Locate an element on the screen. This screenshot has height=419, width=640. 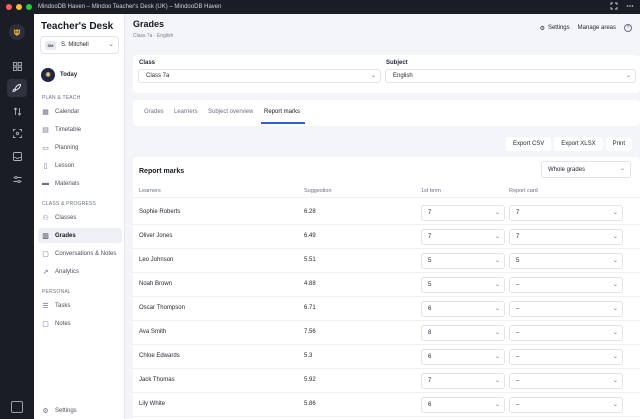
print-button: Print is located at coordinates (618, 144).